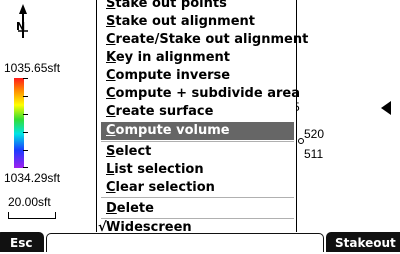  Describe the element at coordinates (32, 178) in the screenshot. I see `elevation-min-label: 1034.29sft` at that location.